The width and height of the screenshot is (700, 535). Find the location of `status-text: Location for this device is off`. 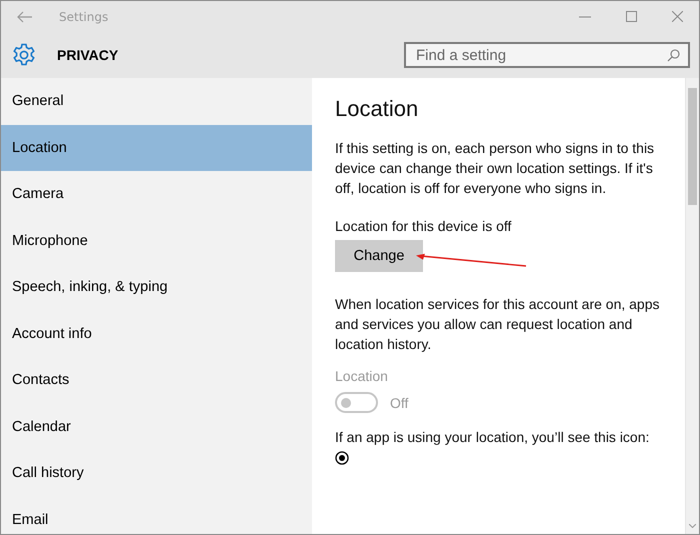

status-text: Location for this device is off is located at coordinates (423, 226).